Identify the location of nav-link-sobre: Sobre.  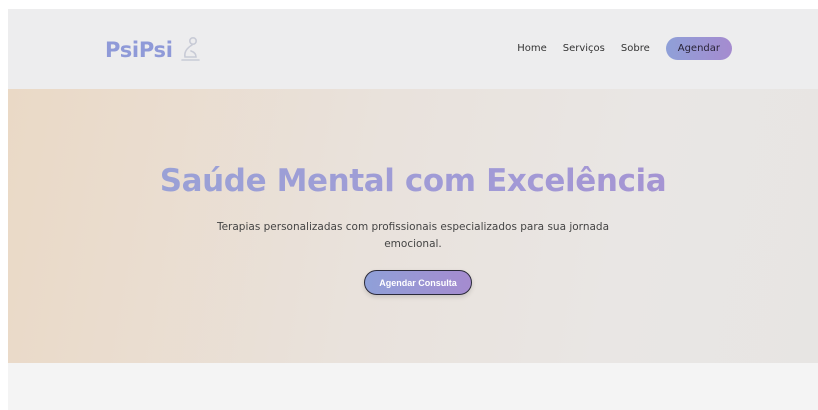
(635, 48).